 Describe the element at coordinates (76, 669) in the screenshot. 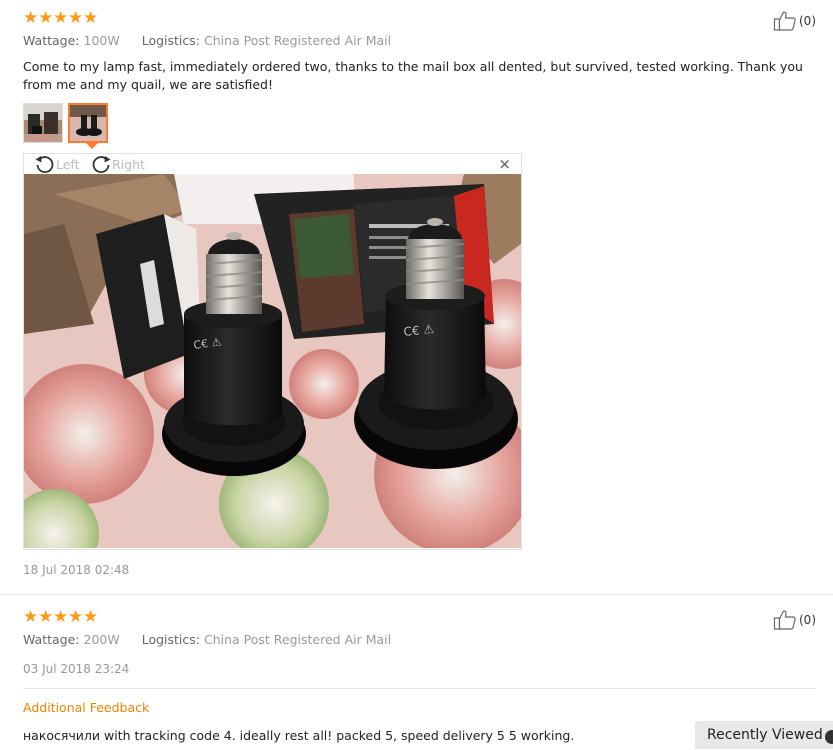

I see `review-date: 03 Jul 2018 23:24` at that location.